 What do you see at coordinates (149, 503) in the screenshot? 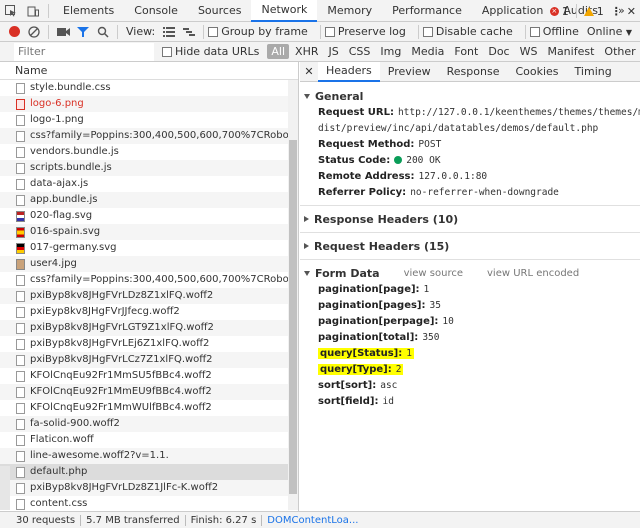
I see `request-row: content.css` at bounding box center [149, 503].